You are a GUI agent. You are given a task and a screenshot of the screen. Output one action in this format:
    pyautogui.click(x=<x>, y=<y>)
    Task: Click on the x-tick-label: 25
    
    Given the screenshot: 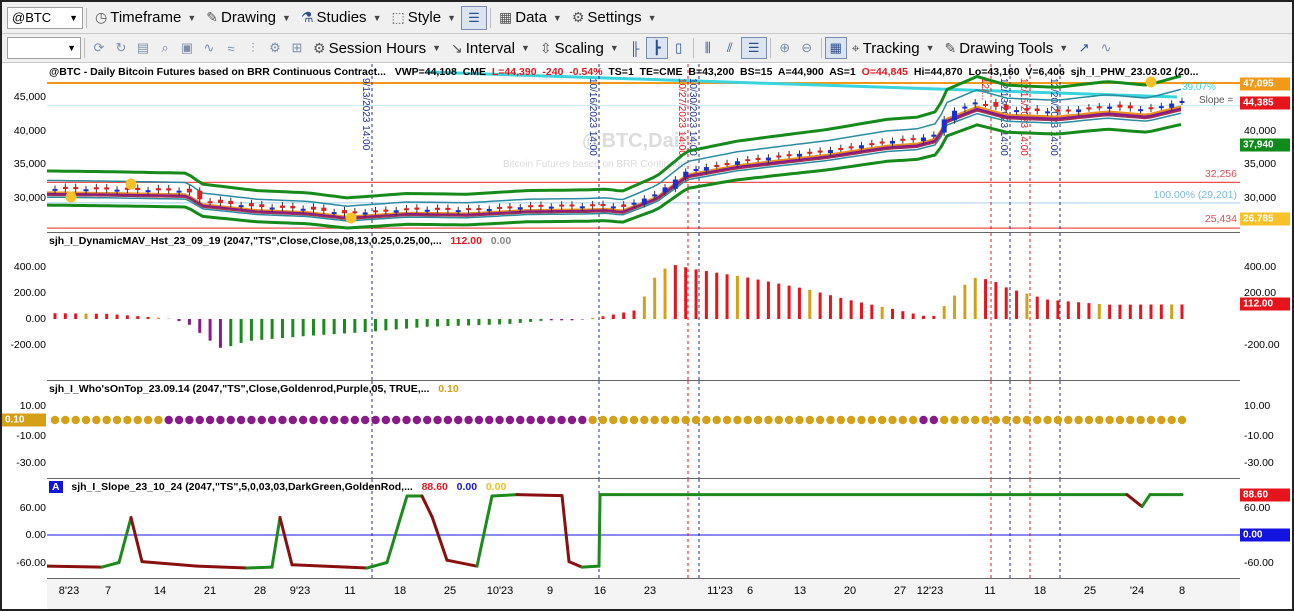 What is the action you would take?
    pyautogui.click(x=450, y=591)
    